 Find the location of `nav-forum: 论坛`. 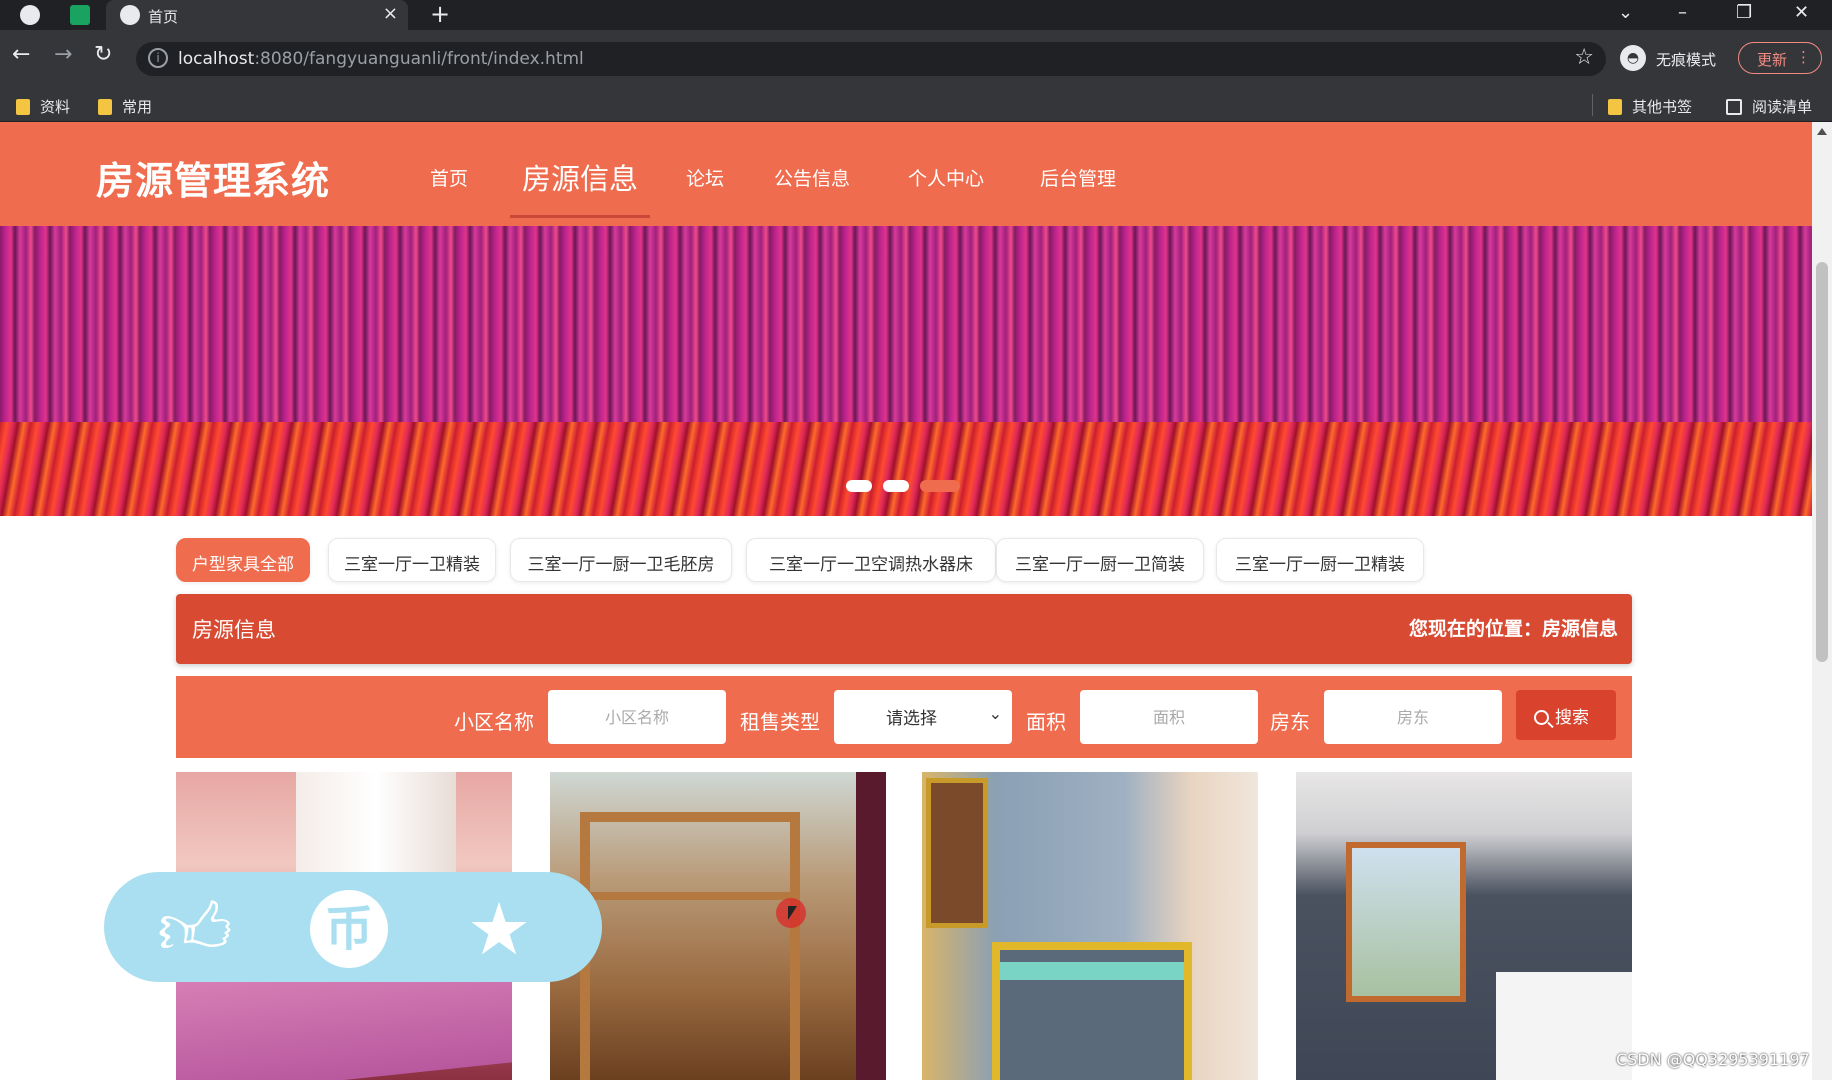

nav-forum: 论坛 is located at coordinates (705, 177).